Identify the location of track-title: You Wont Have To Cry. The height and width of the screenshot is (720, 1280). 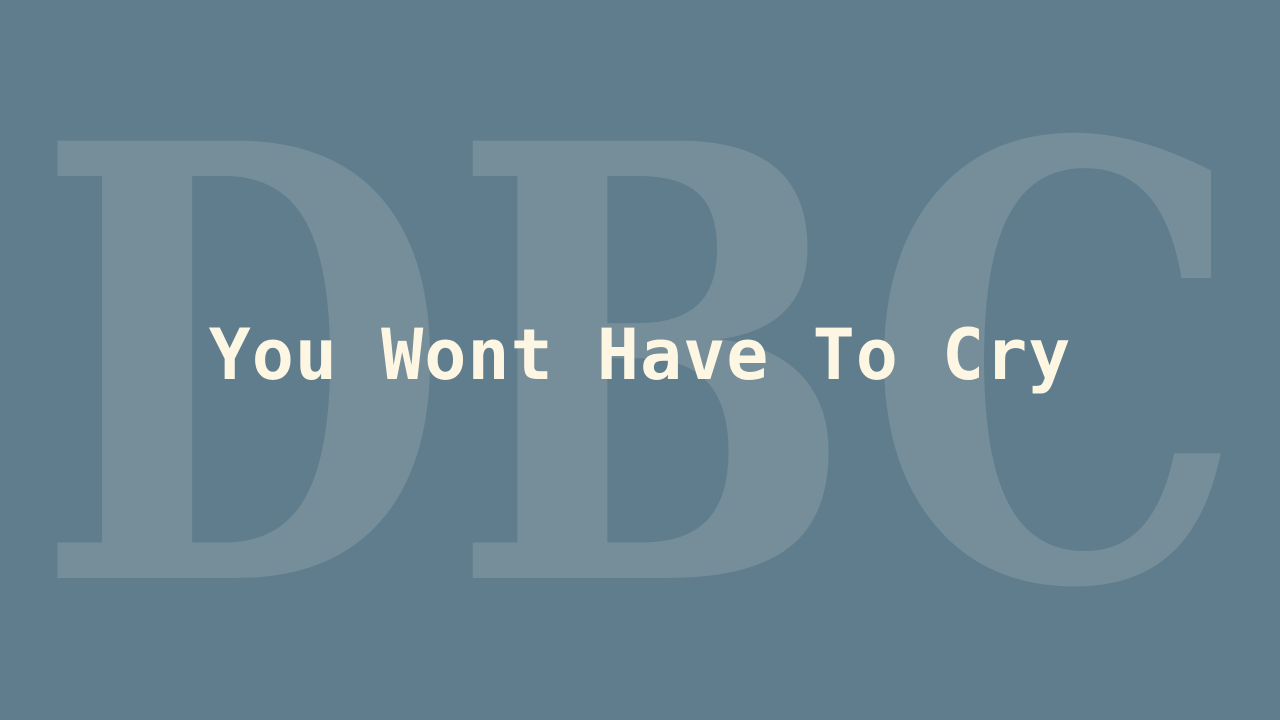
(640, 355).